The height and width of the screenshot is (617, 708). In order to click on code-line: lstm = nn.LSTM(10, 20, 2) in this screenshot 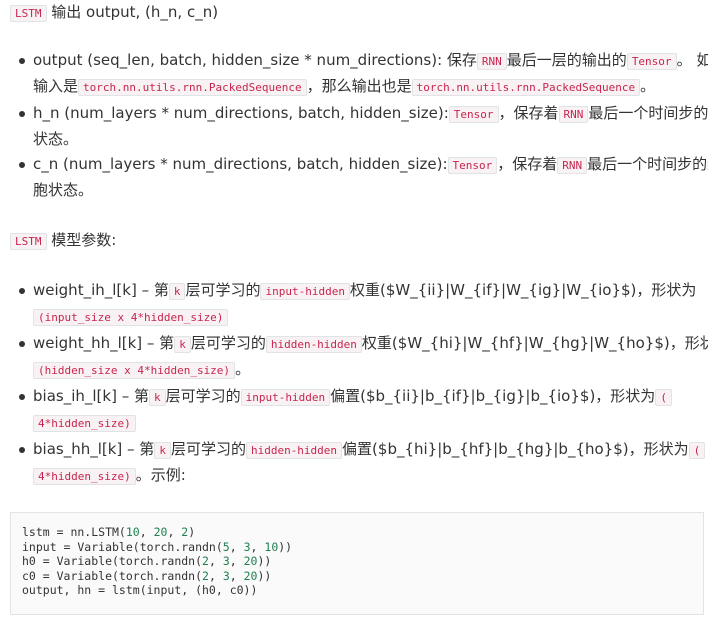, I will do `click(109, 532)`.